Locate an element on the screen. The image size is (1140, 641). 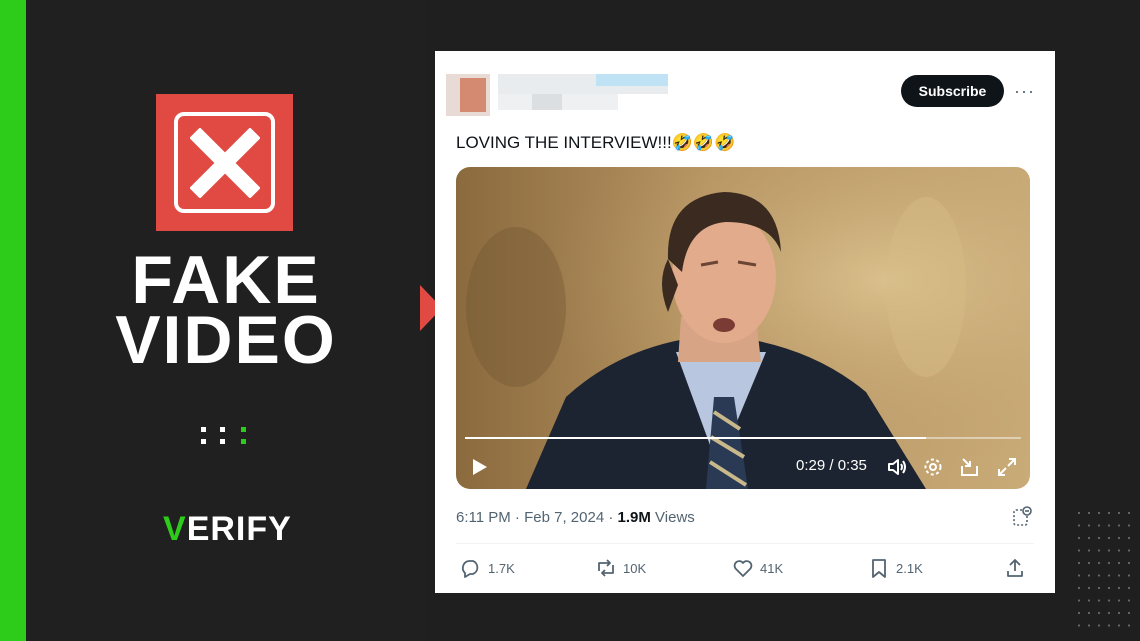
like-button: 41K is located at coordinates (757, 568).